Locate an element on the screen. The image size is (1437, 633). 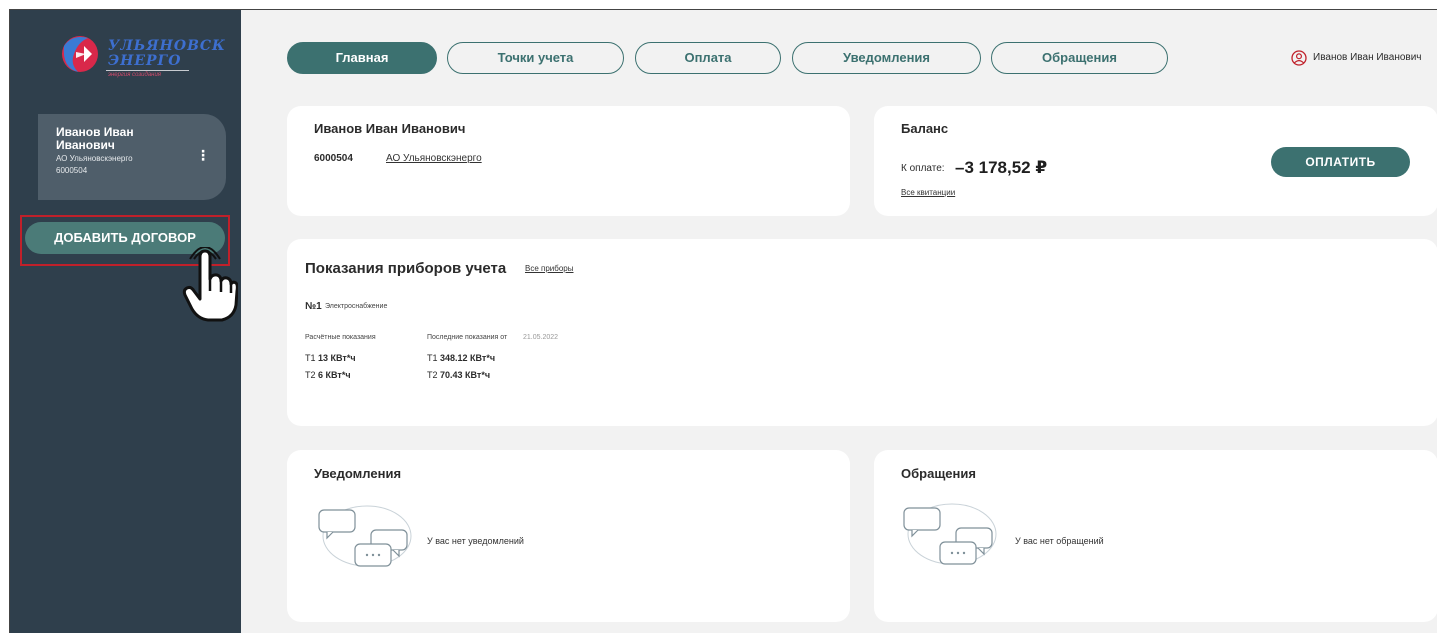
tab-requests: Обращения is located at coordinates (1079, 58).